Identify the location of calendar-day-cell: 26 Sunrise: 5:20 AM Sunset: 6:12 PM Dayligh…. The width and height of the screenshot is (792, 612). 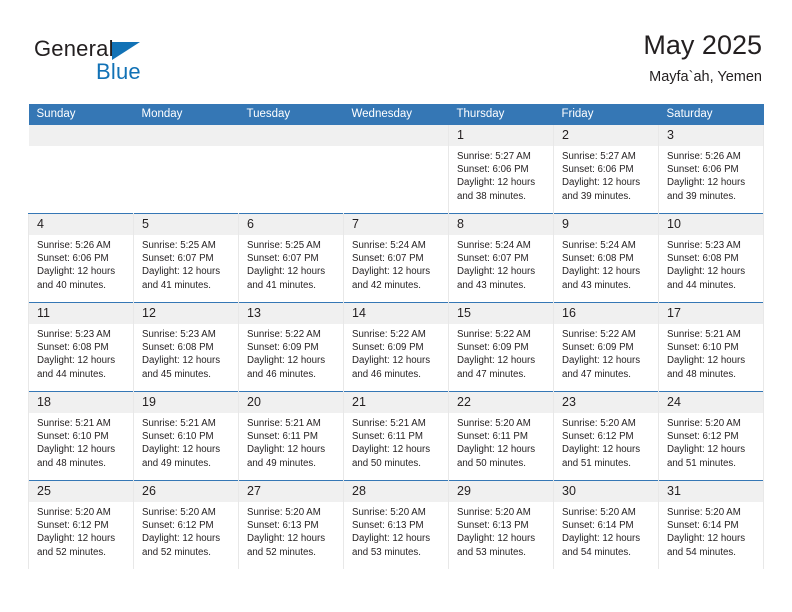
(186, 524).